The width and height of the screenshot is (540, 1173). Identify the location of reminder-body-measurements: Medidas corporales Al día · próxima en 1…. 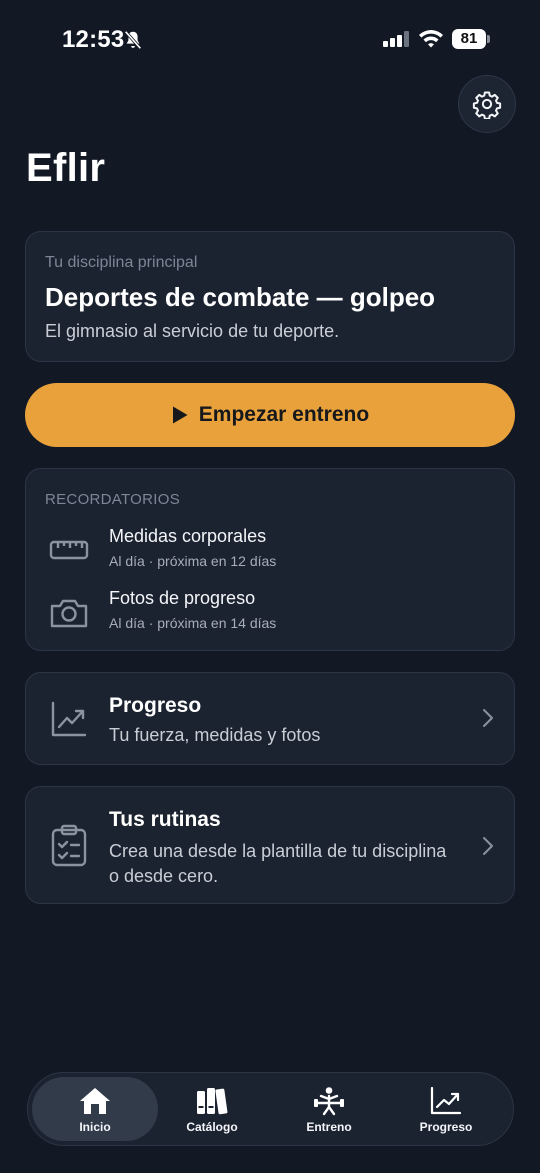
(271, 552).